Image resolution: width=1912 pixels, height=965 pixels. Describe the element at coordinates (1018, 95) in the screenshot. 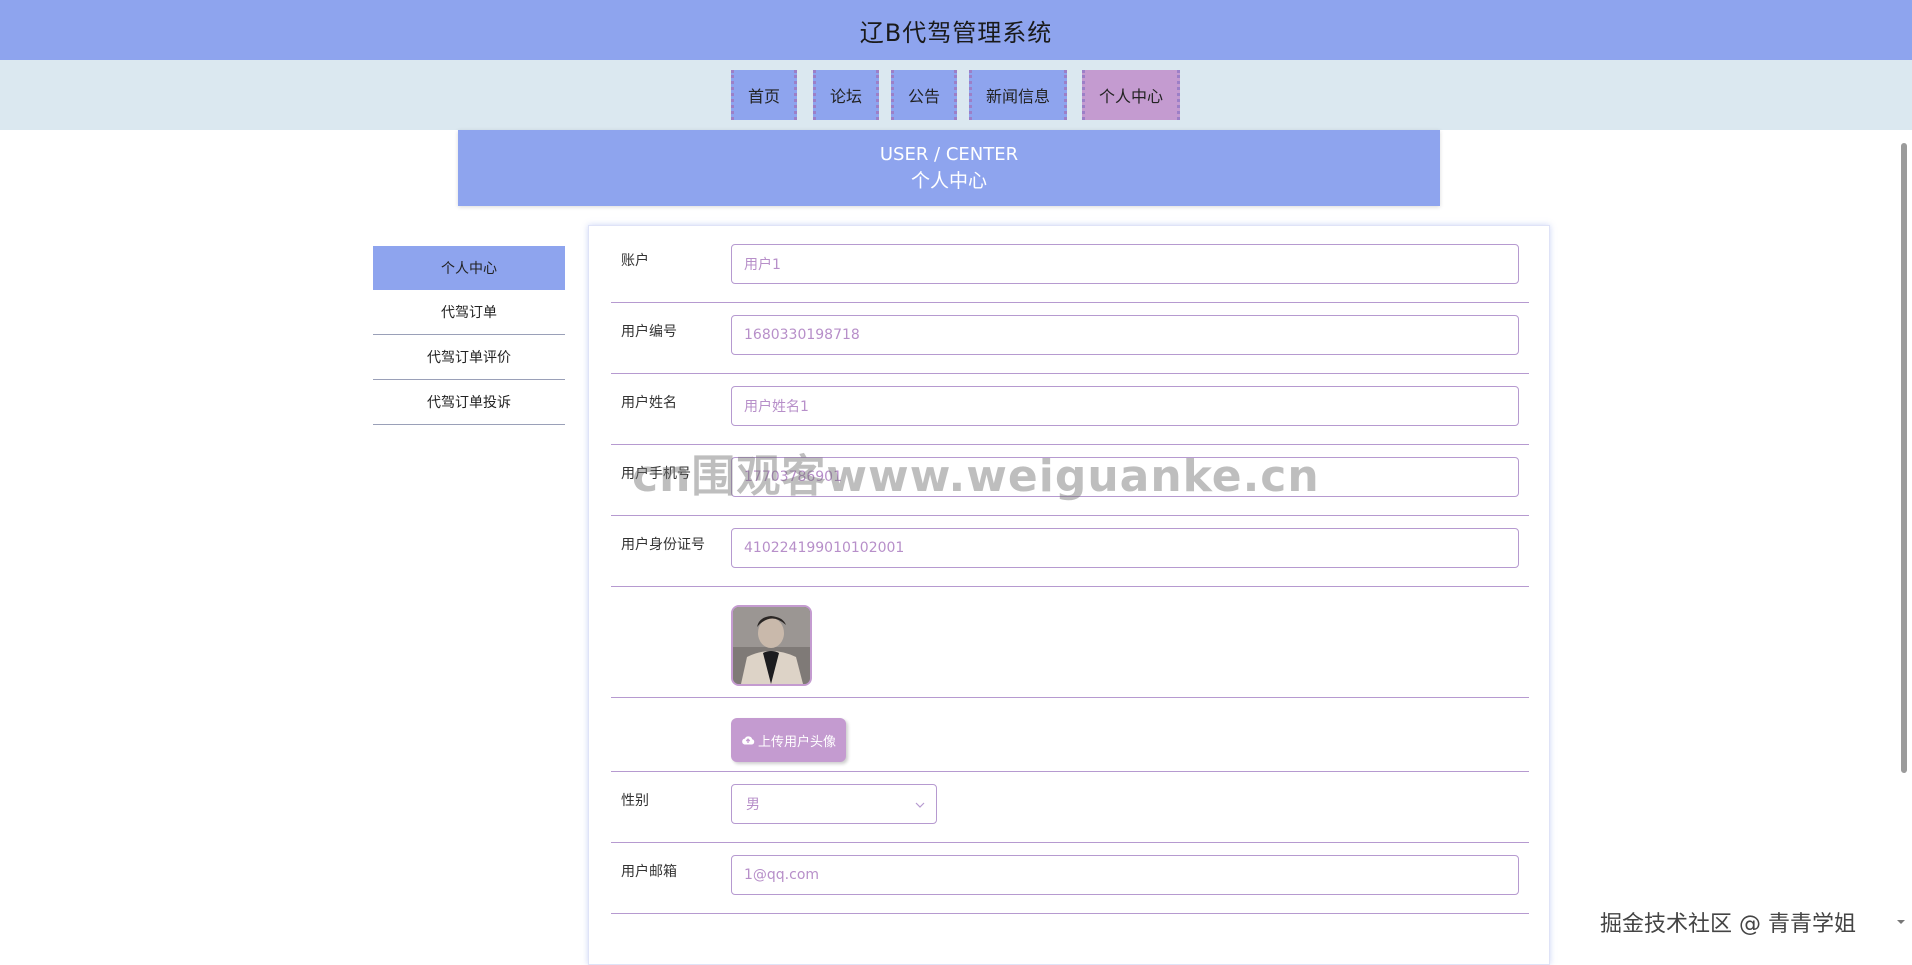

I see `nav-news: 新闻信息` at that location.